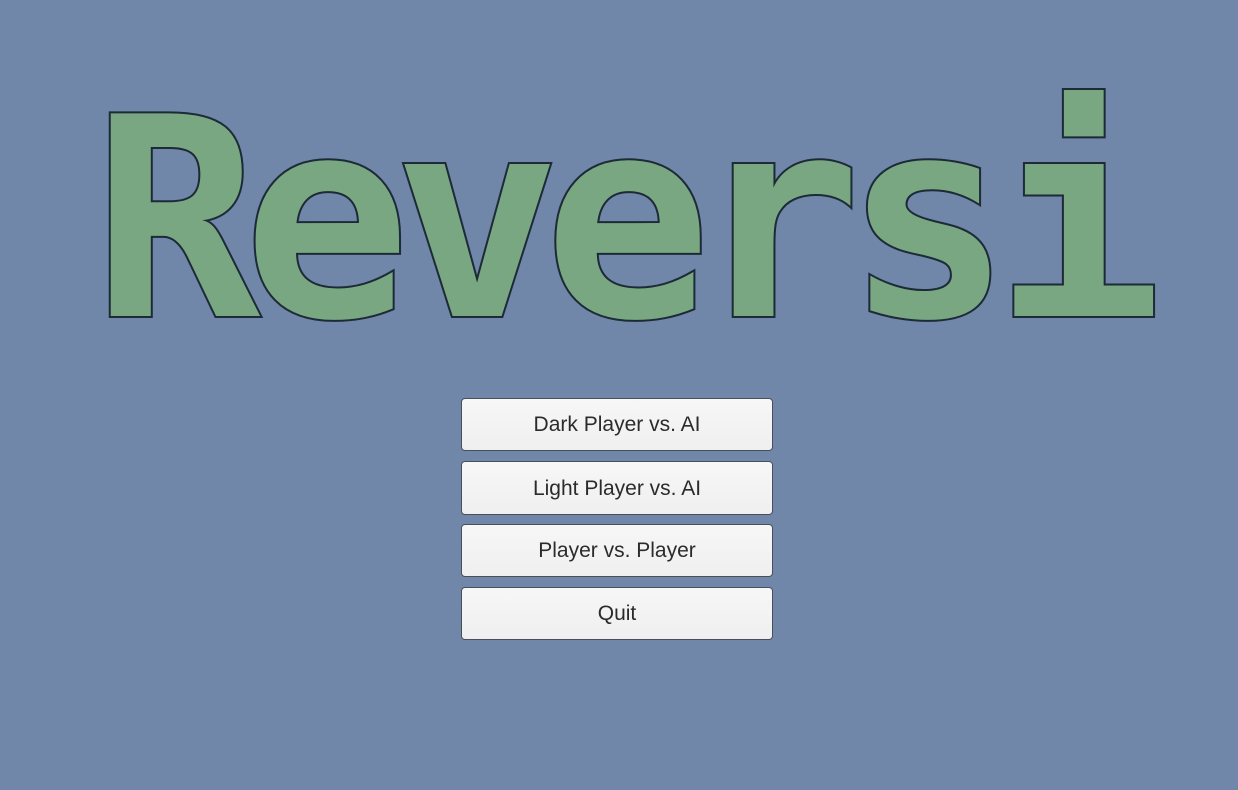  Describe the element at coordinates (617, 550) in the screenshot. I see `player-vs-player-button: Player vs. Player` at that location.